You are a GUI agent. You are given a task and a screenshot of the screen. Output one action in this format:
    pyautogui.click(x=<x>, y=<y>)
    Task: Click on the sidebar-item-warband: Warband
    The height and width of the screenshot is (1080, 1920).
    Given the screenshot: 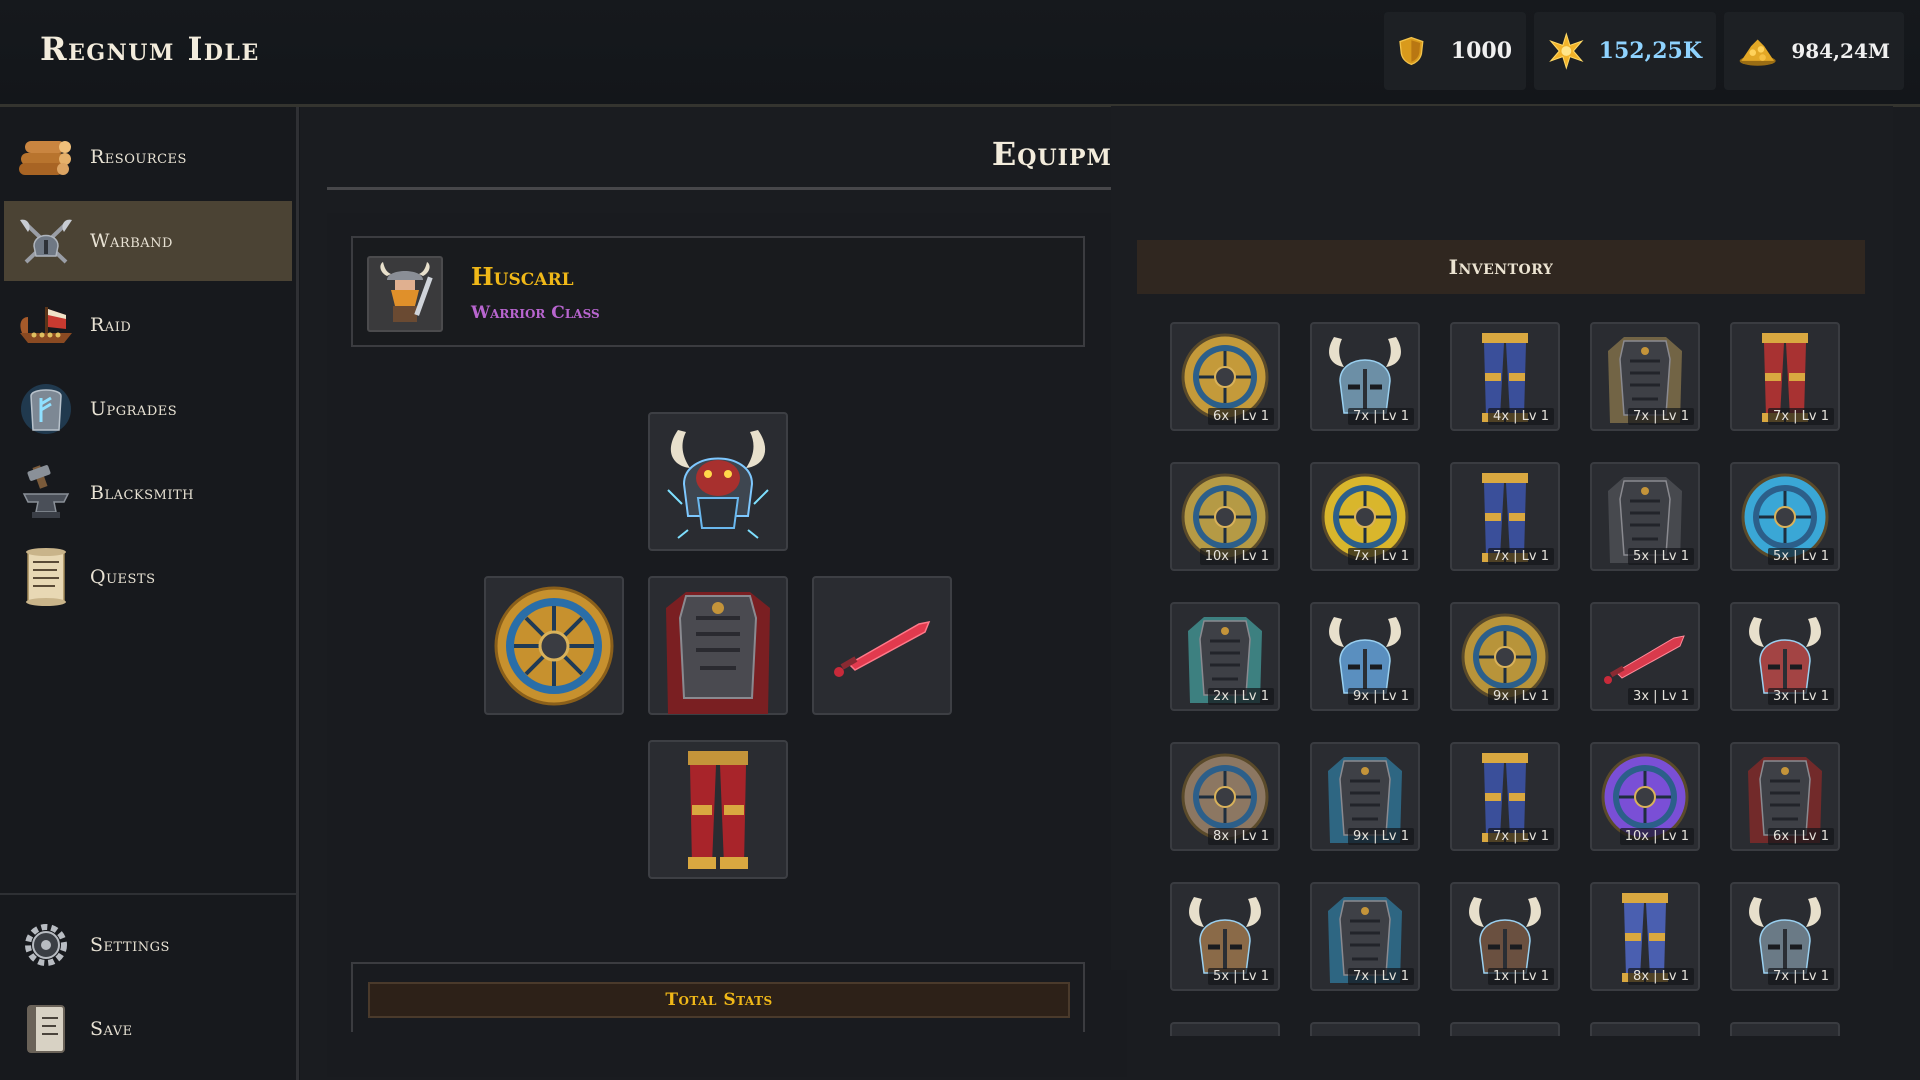 What is the action you would take?
    pyautogui.click(x=148, y=241)
    